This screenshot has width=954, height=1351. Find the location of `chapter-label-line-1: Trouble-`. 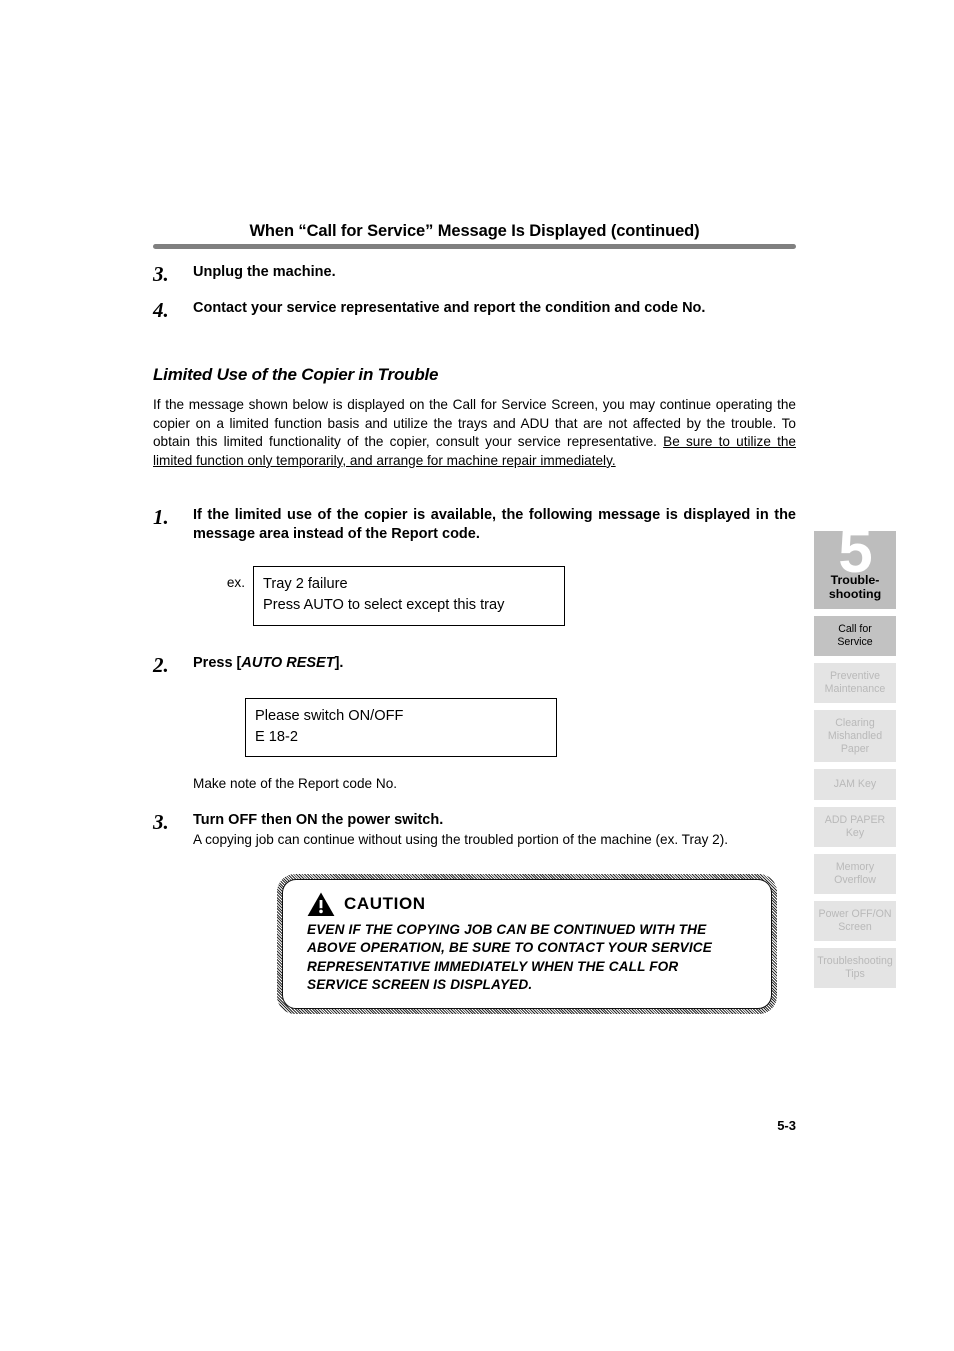

chapter-label-line-1: Trouble- is located at coordinates (855, 580).